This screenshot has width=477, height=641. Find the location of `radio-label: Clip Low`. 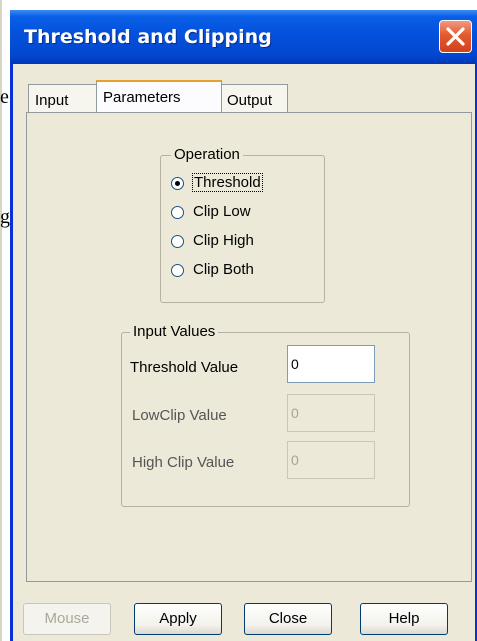

radio-label: Clip Low is located at coordinates (222, 211).